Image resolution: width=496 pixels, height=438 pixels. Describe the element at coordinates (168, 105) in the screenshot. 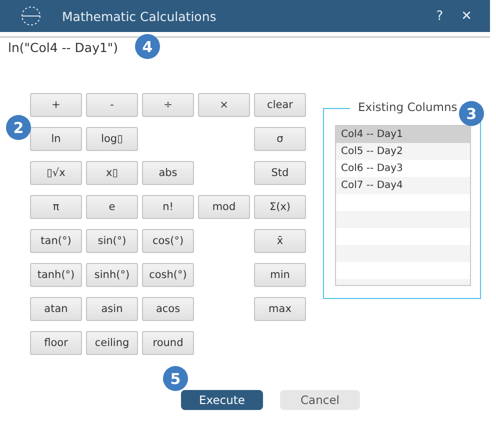

I see `keypad-button: ÷` at that location.